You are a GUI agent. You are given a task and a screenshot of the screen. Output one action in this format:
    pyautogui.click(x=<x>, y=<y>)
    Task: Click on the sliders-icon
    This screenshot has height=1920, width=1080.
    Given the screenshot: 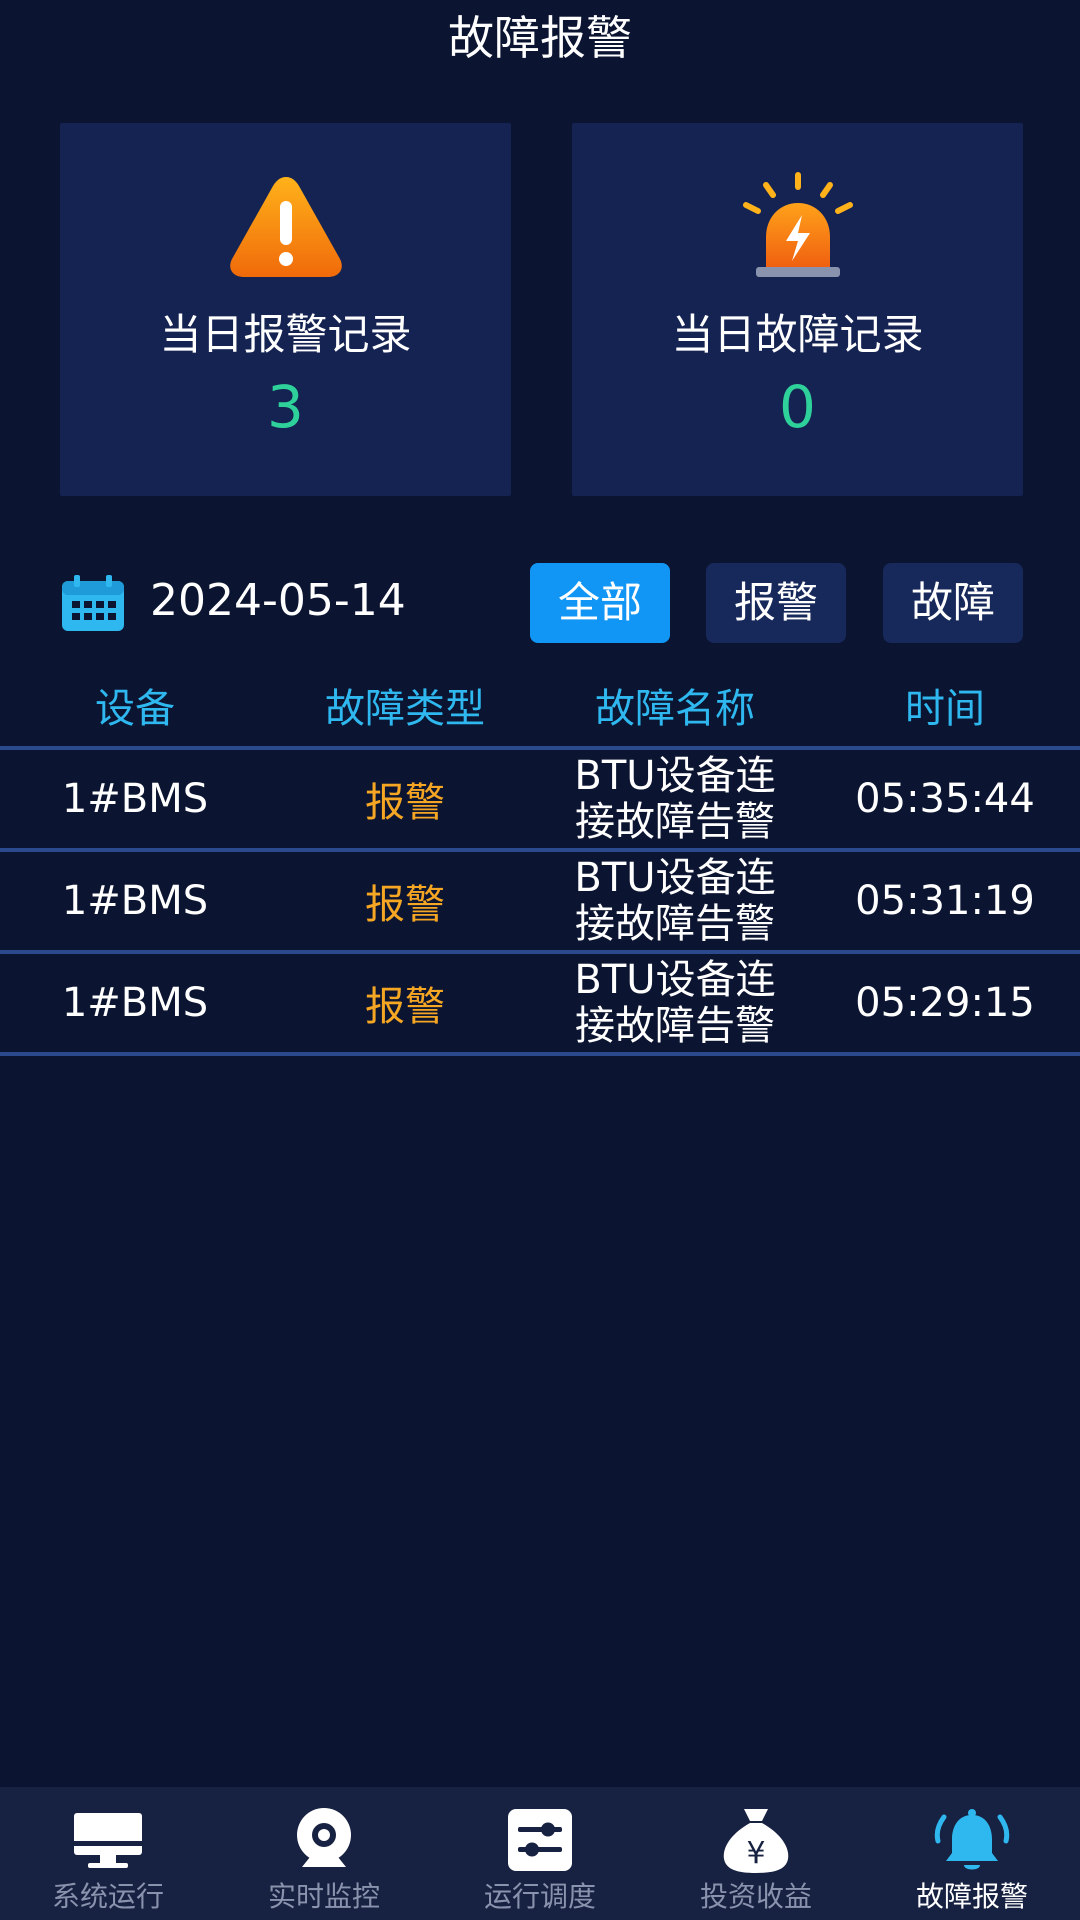 What is the action you would take?
    pyautogui.click(x=540, y=1840)
    